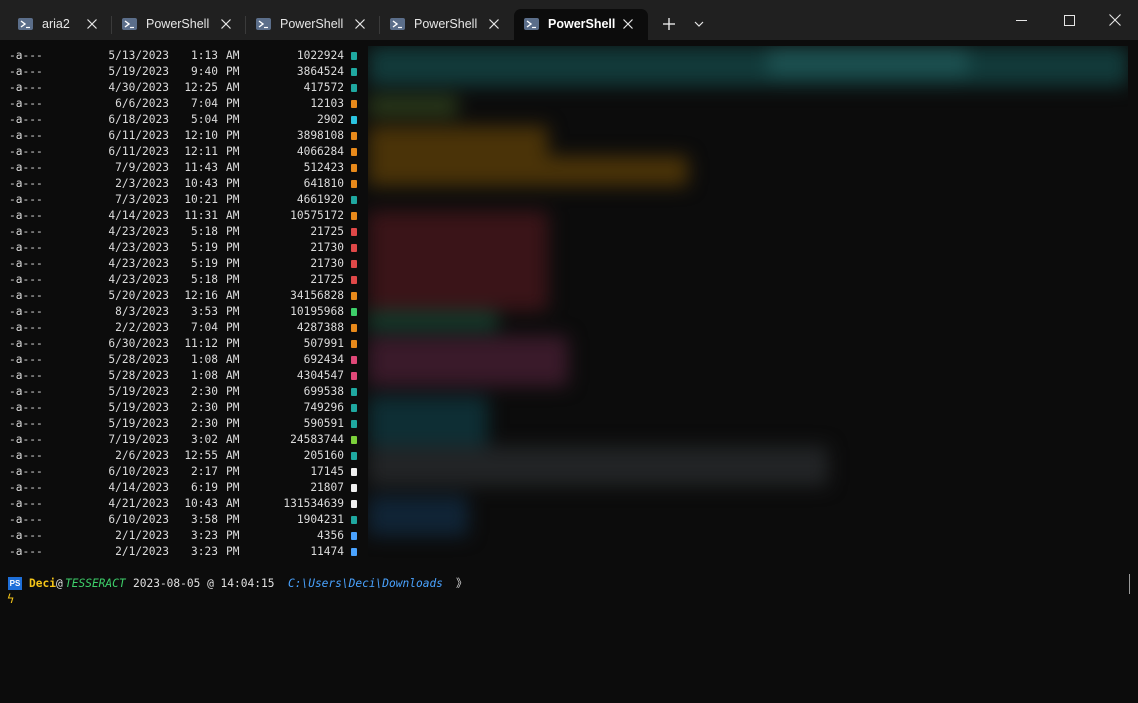 The height and width of the screenshot is (703, 1138). I want to click on list-item: -a--- 2/6/2023 12:55 AM 205160, so click(184, 456).